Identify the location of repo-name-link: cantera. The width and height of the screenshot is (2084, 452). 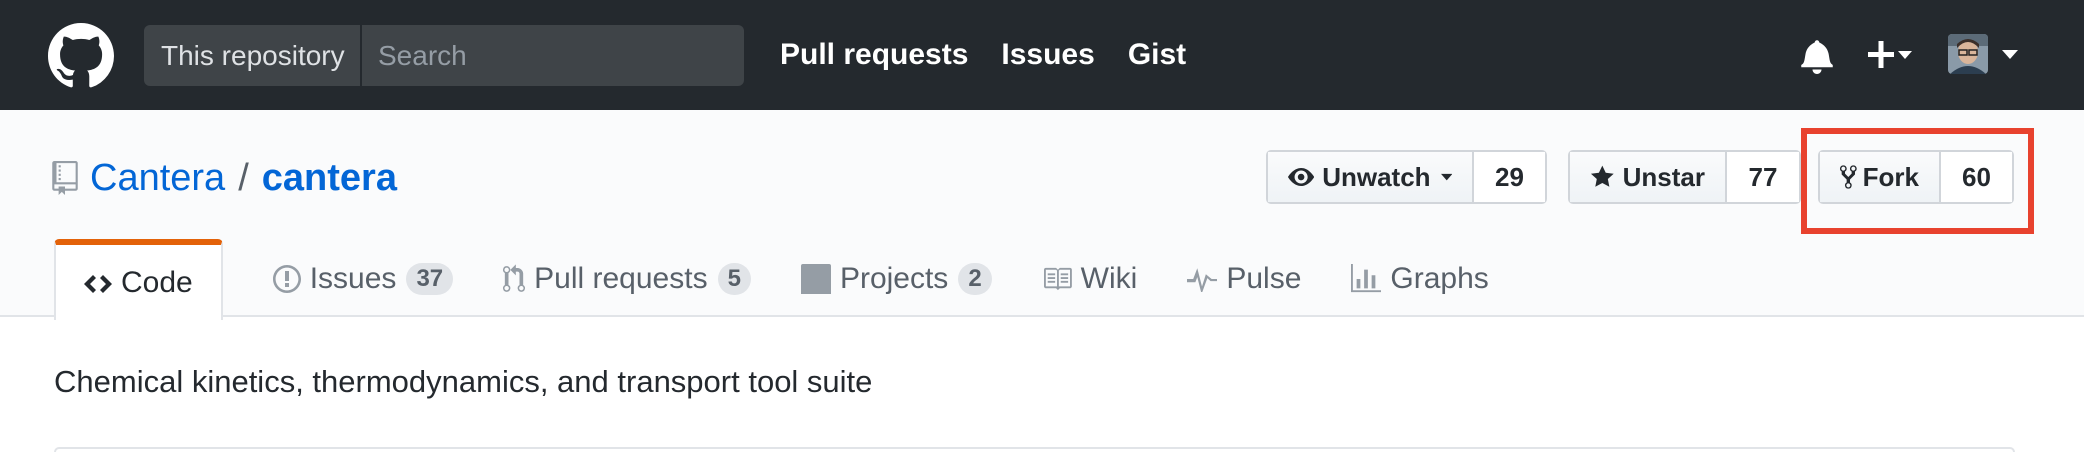
(329, 178).